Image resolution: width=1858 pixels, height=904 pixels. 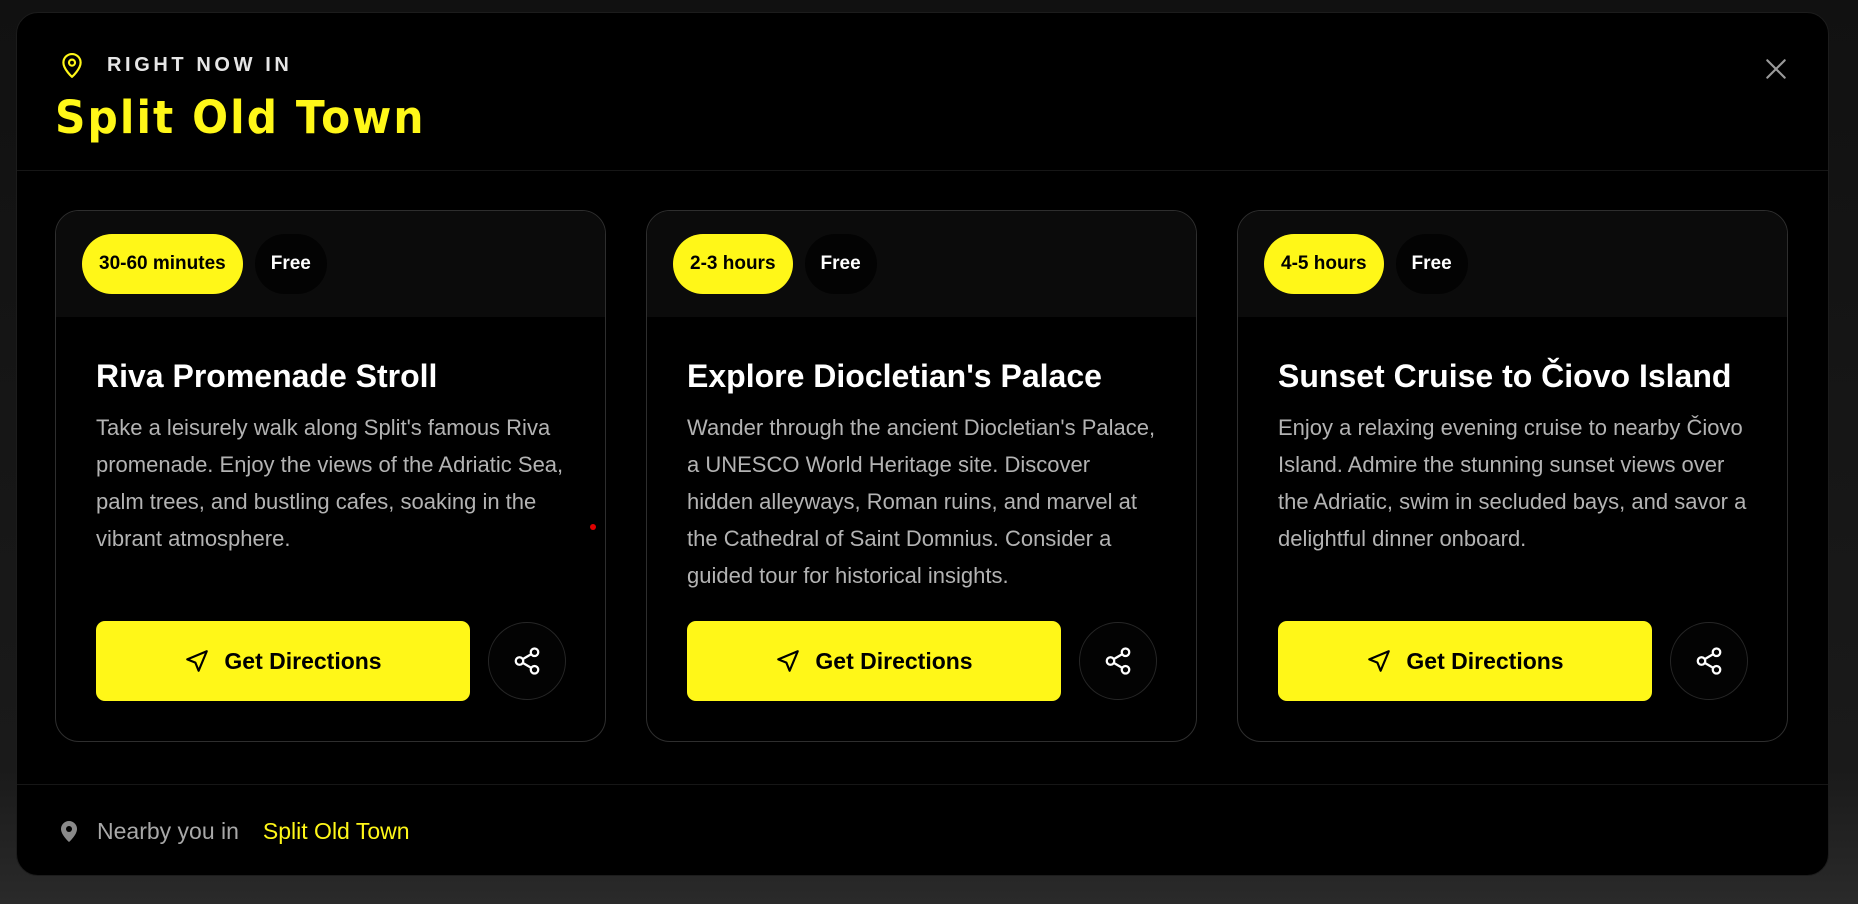 What do you see at coordinates (1505, 376) in the screenshot?
I see `card-title: Sunset Cruise to Čiovo Island` at bounding box center [1505, 376].